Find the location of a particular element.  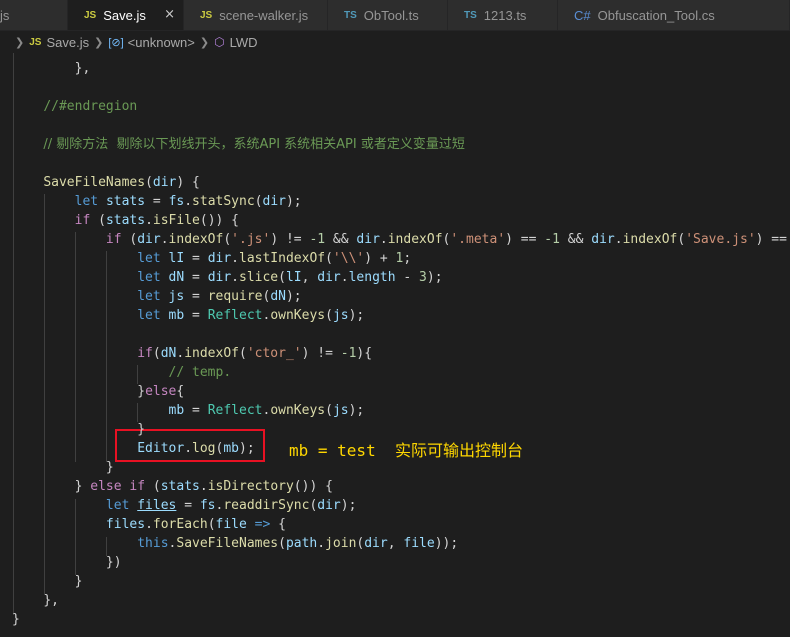

breadcrumb-method: LWD is located at coordinates (244, 42).